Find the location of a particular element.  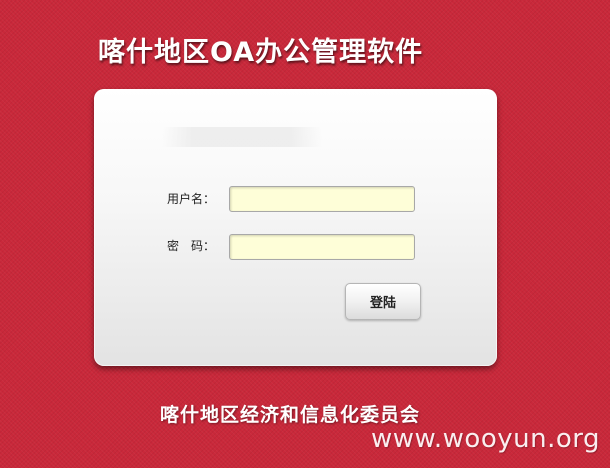

watermark-text: www.wooyun.org is located at coordinates (485, 439).